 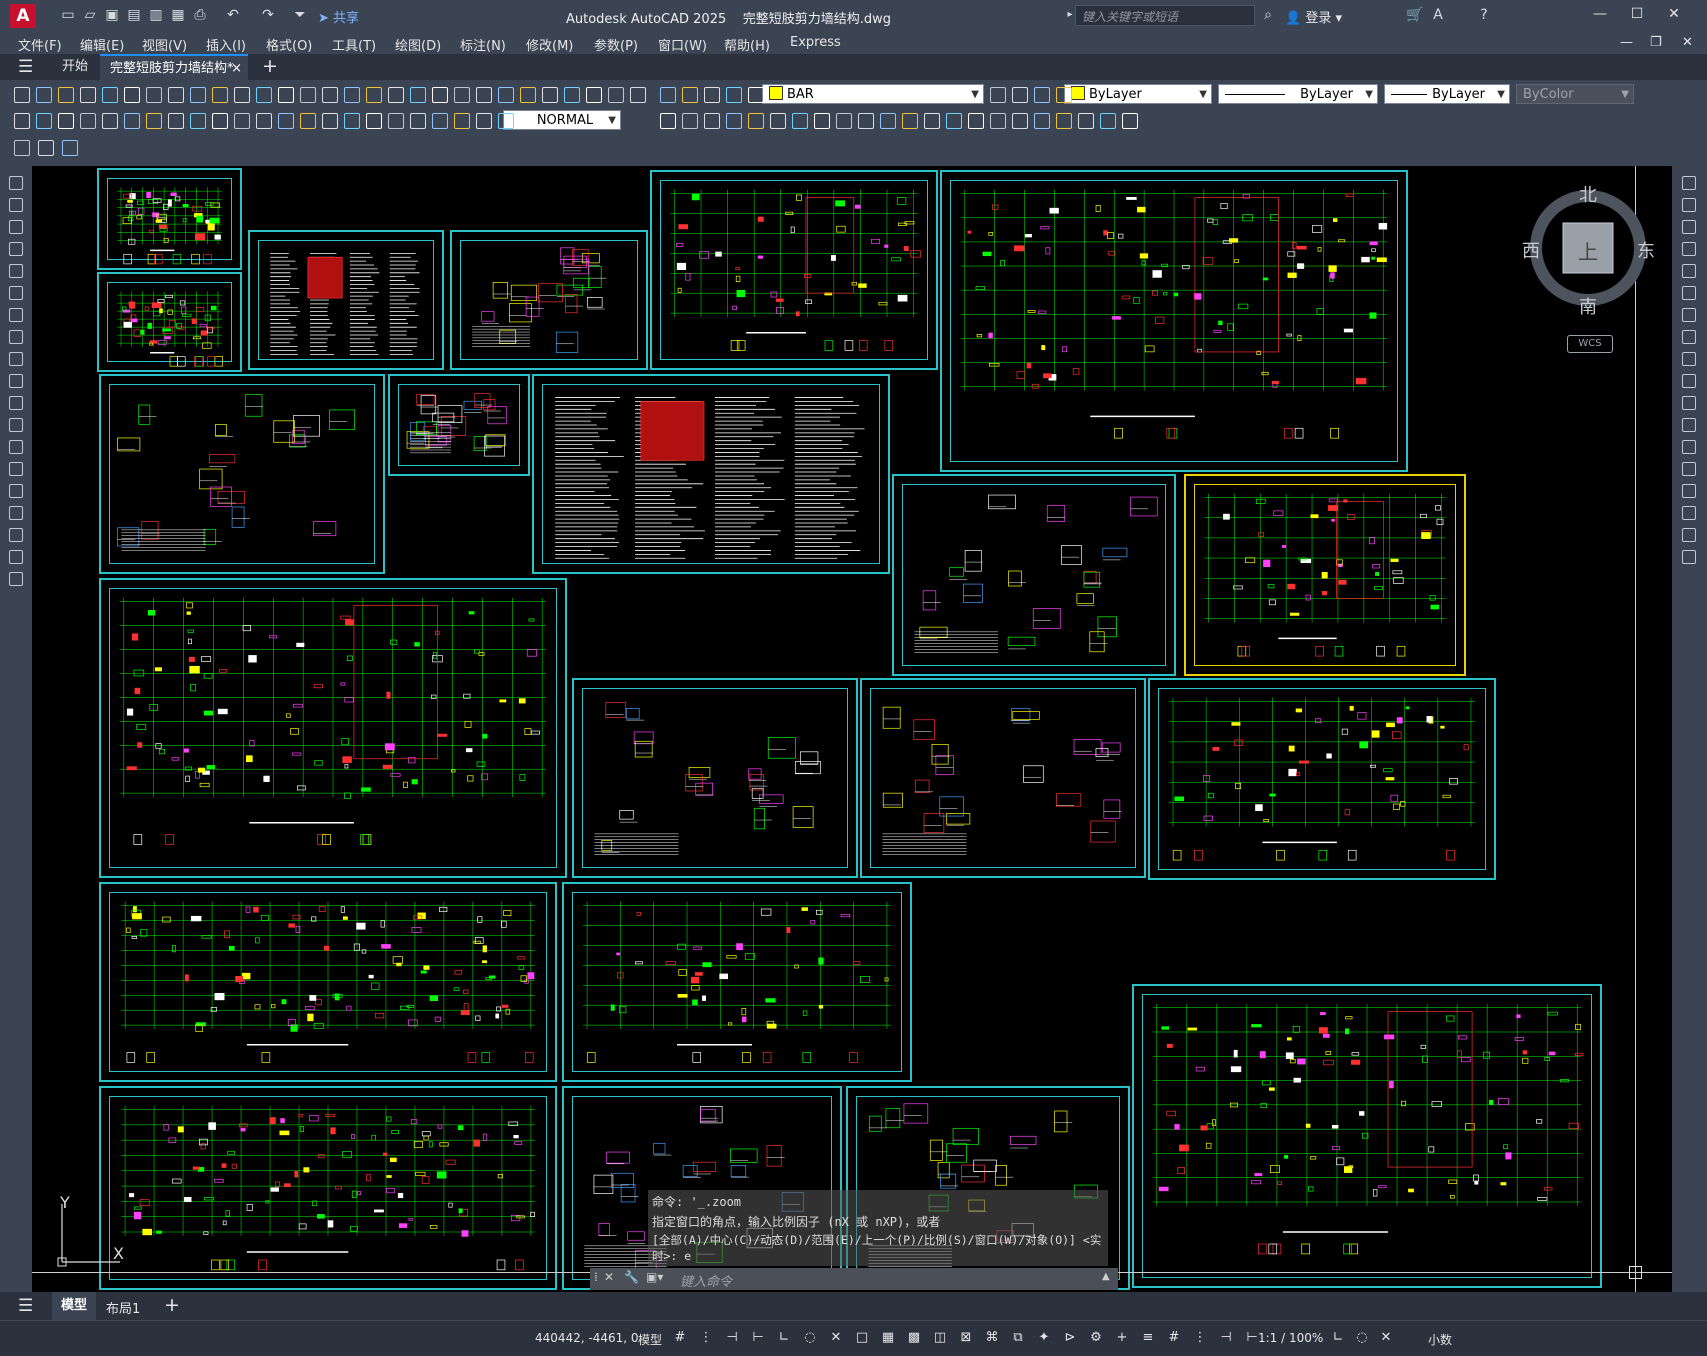 What do you see at coordinates (616, 44) in the screenshot?
I see `menu-parametric: 参数(P)` at bounding box center [616, 44].